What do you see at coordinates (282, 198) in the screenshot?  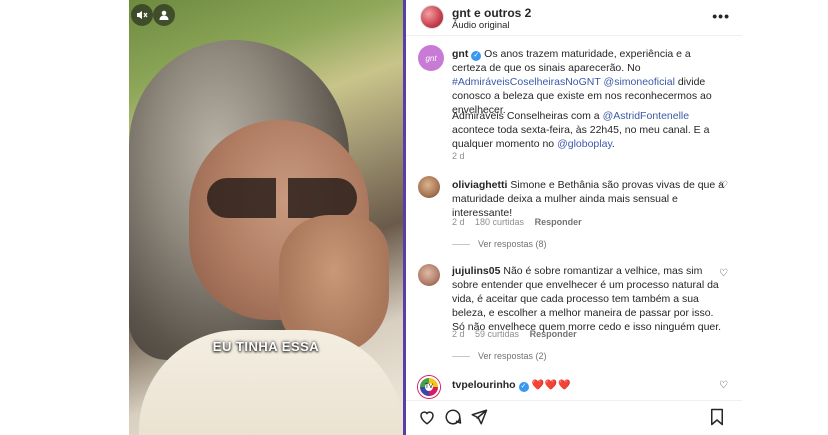 I see `video-sunglasses` at bounding box center [282, 198].